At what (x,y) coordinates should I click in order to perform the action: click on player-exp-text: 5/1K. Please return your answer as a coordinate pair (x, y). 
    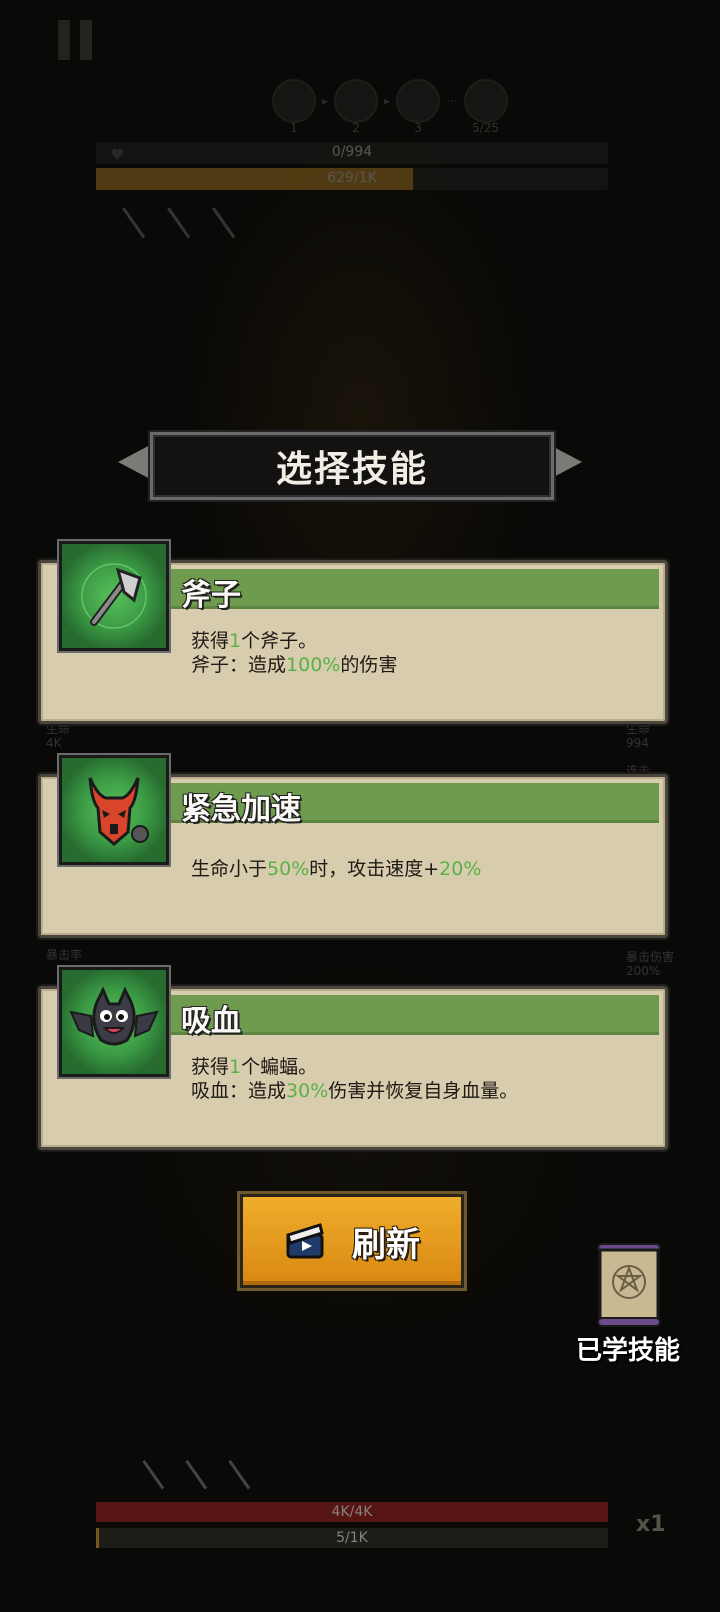
    Looking at the image, I should click on (352, 1538).